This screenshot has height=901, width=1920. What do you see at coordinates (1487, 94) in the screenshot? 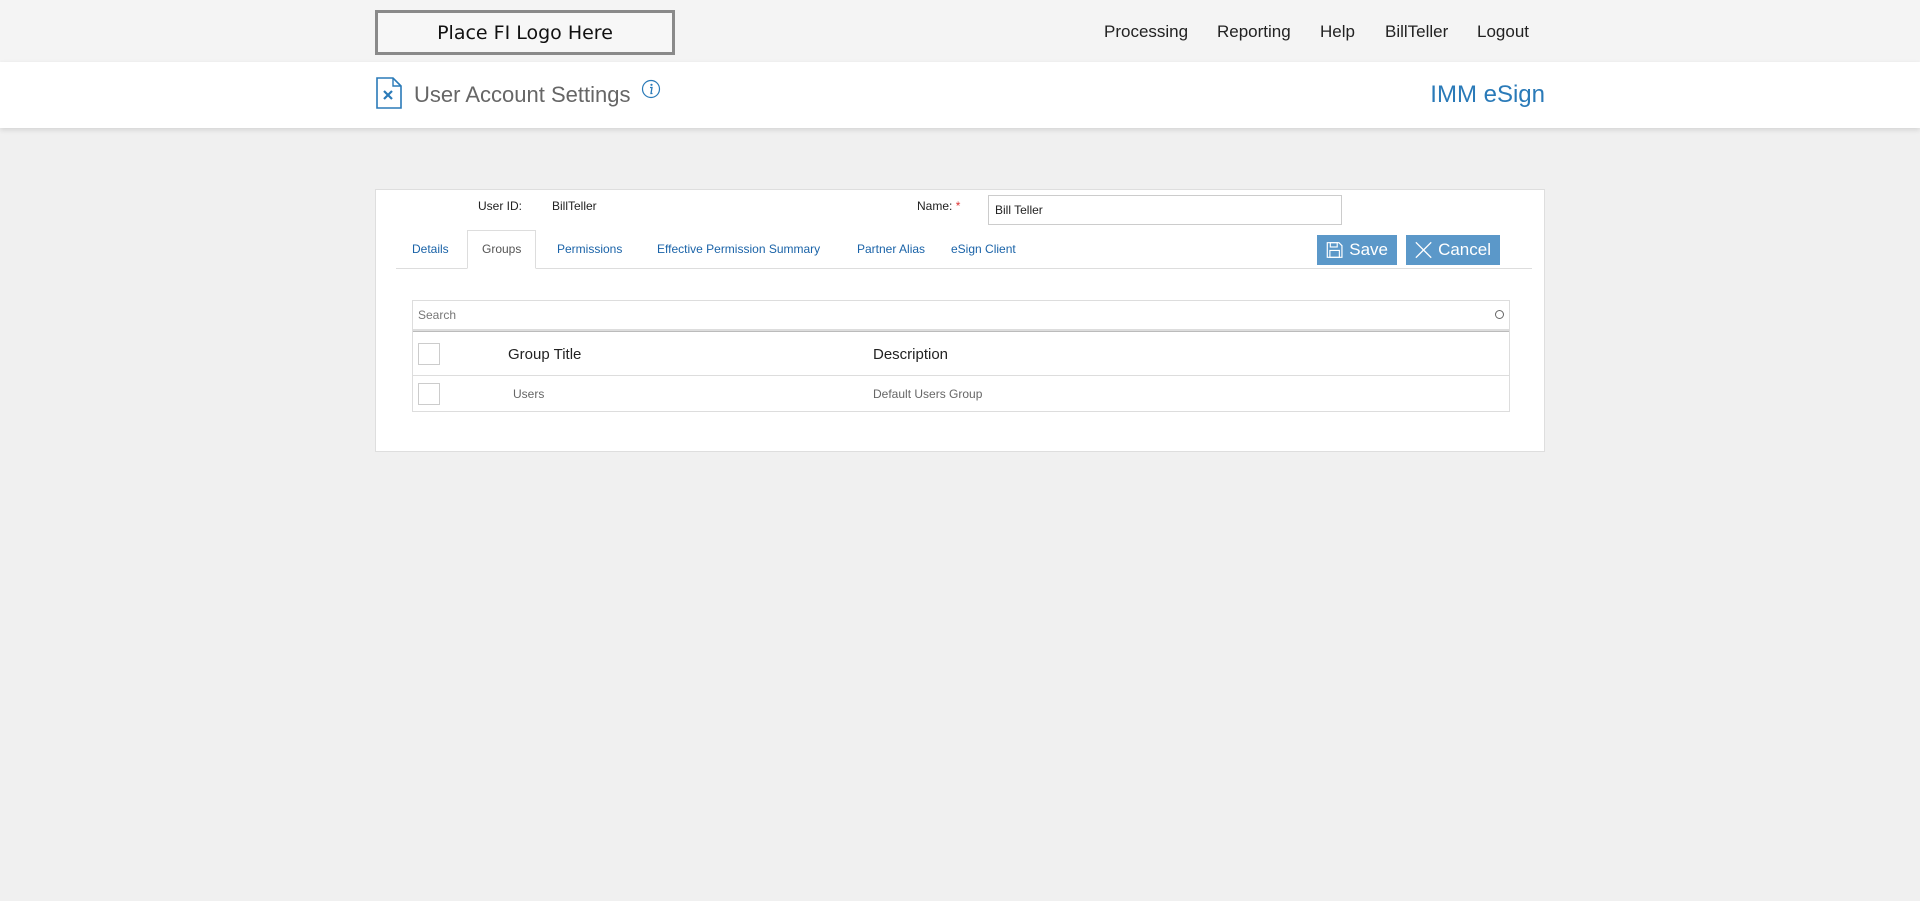
I see `product-brand: IMM eSign` at bounding box center [1487, 94].